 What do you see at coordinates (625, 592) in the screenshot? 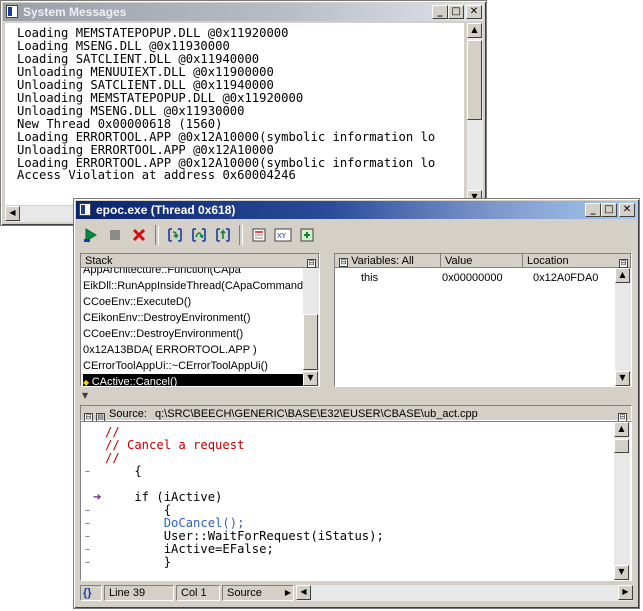
I see `scroll-right-icon: ▶` at bounding box center [625, 592].